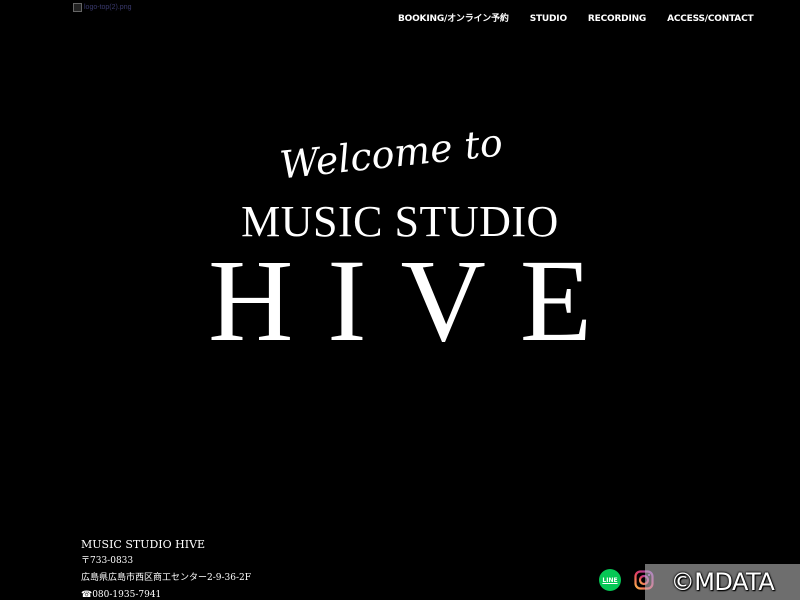 This screenshot has width=800, height=600. I want to click on footer-address: 広島県広島市西区商工センター2-9-36-2F, so click(166, 578).